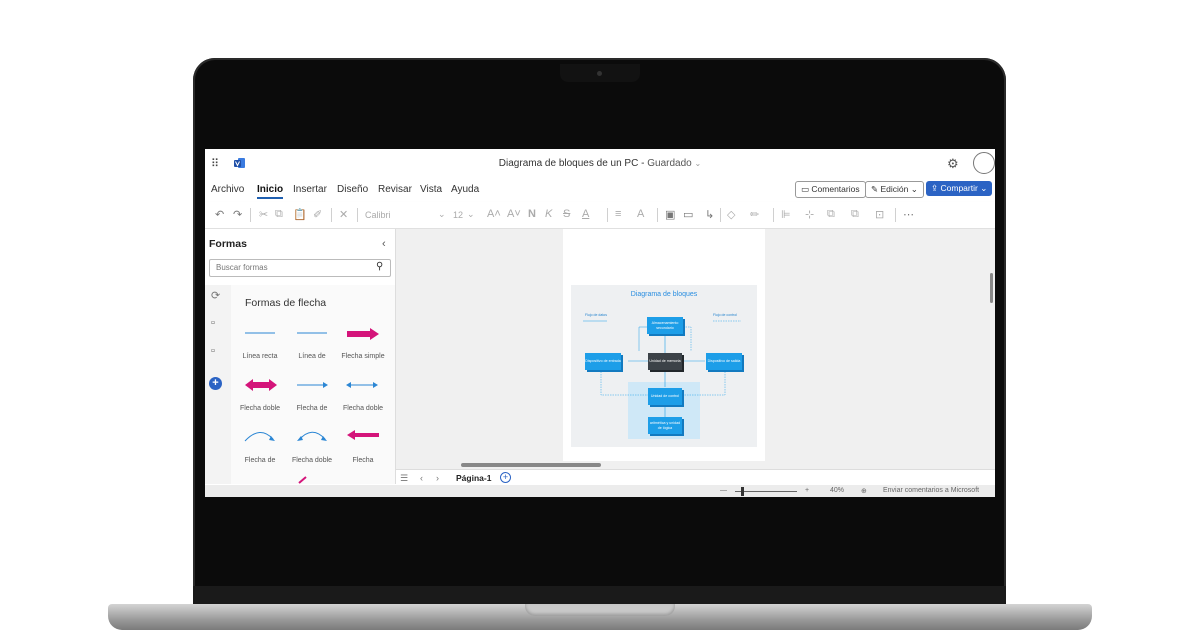 The height and width of the screenshot is (630, 1200). Describe the element at coordinates (908, 214) in the screenshot. I see `more-options-icon: ⋯` at that location.